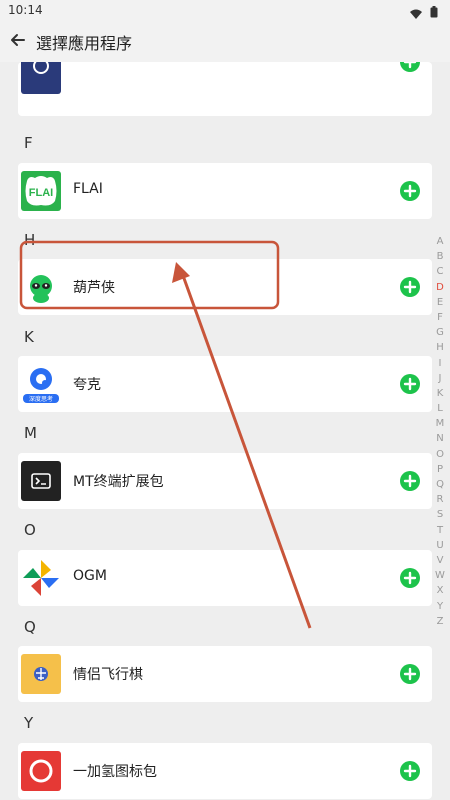 The width and height of the screenshot is (450, 800). I want to click on index-letter-i: I, so click(440, 363).